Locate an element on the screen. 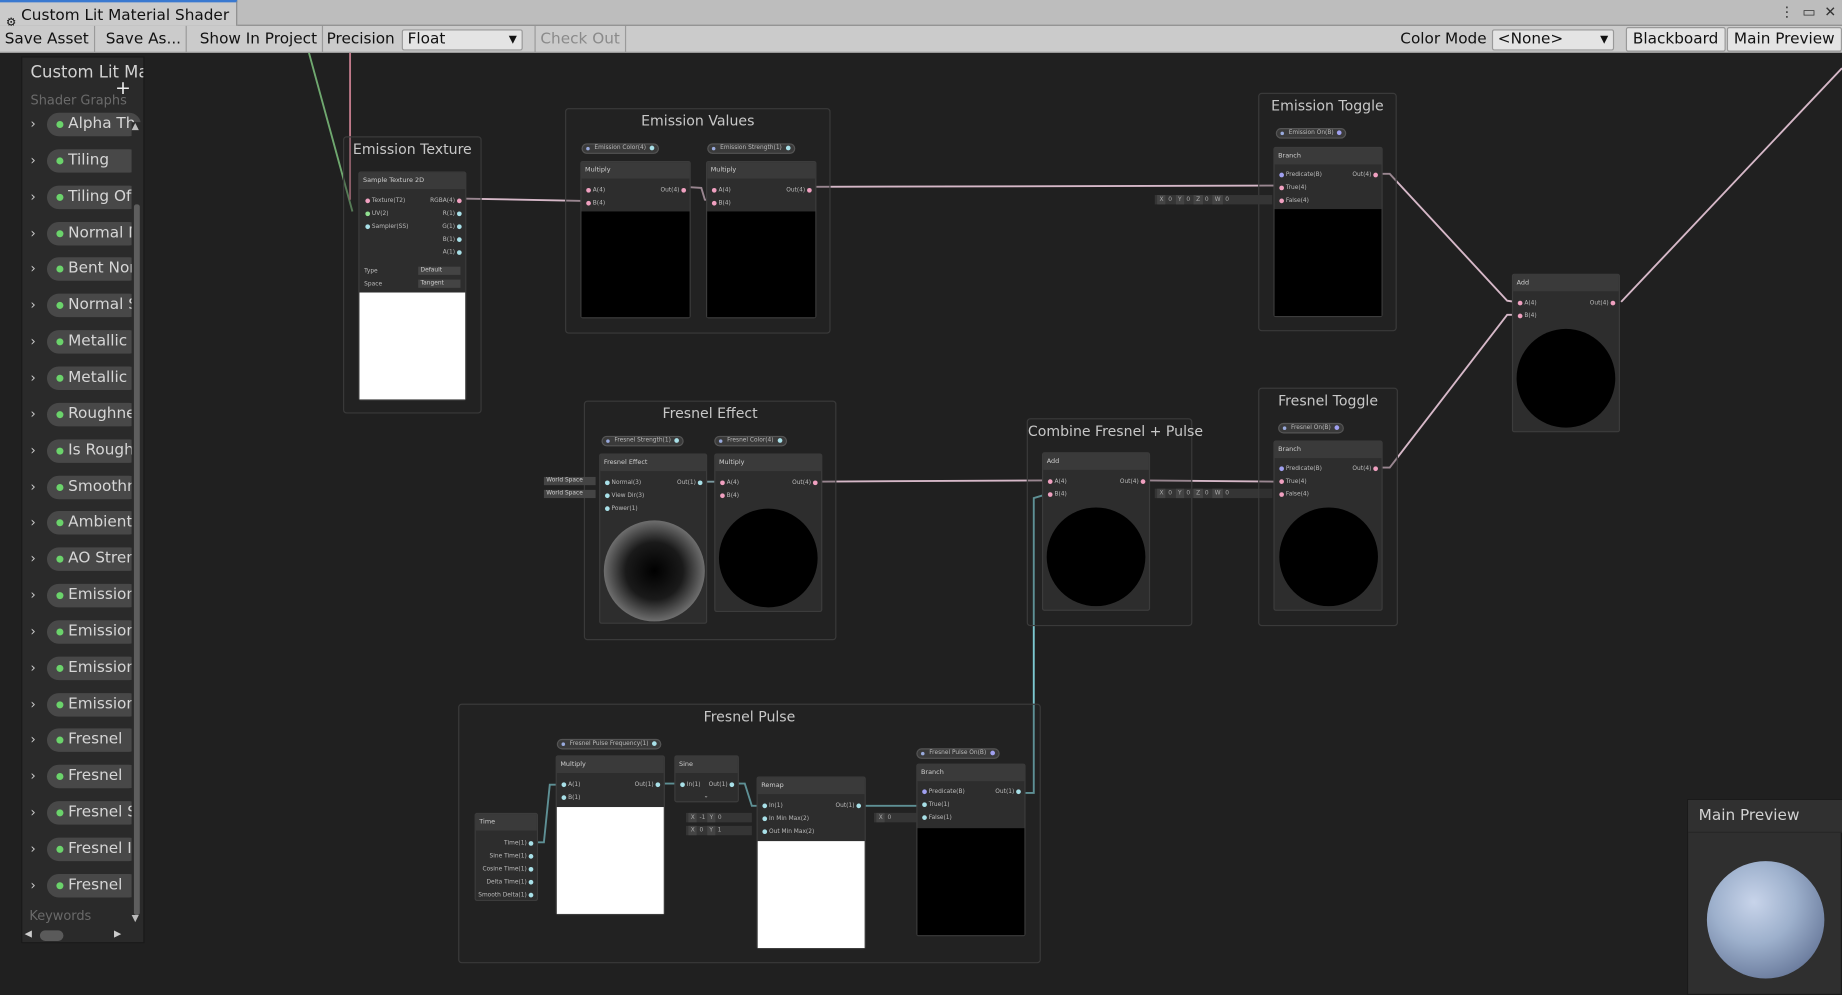  fresnel-strength-property: Fresnel Strength(1) is located at coordinates (642, 441).